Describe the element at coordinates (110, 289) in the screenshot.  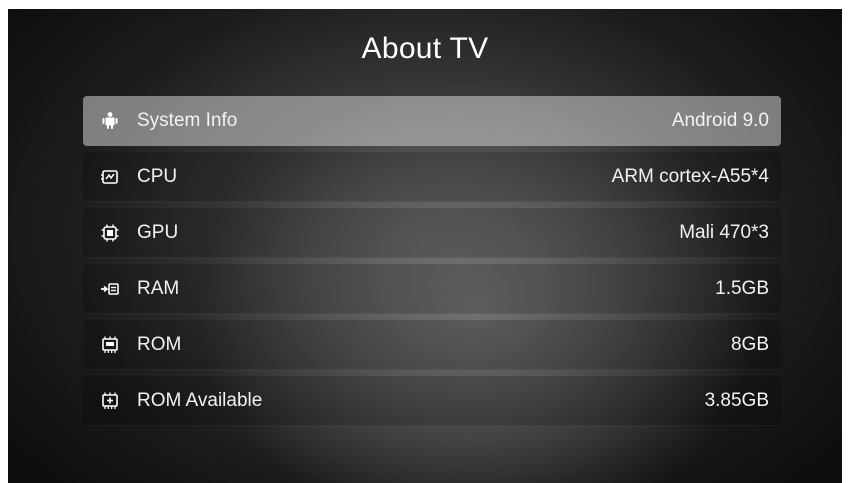
I see `ram-icon` at that location.